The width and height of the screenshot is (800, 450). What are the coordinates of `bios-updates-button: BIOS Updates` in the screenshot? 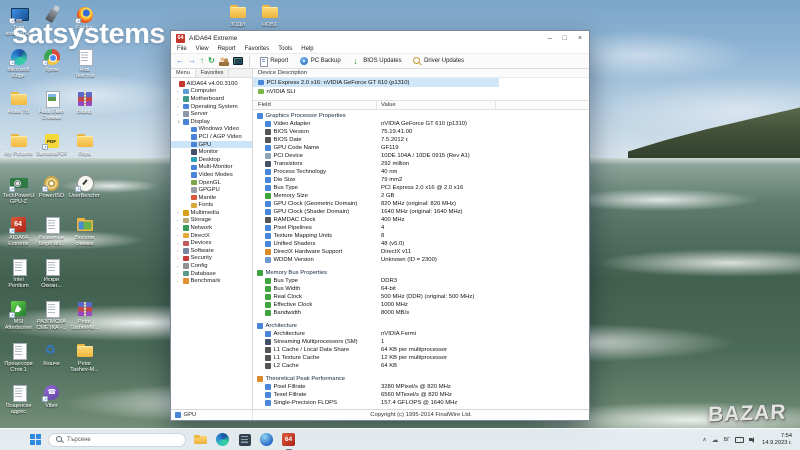 It's located at (377, 61).